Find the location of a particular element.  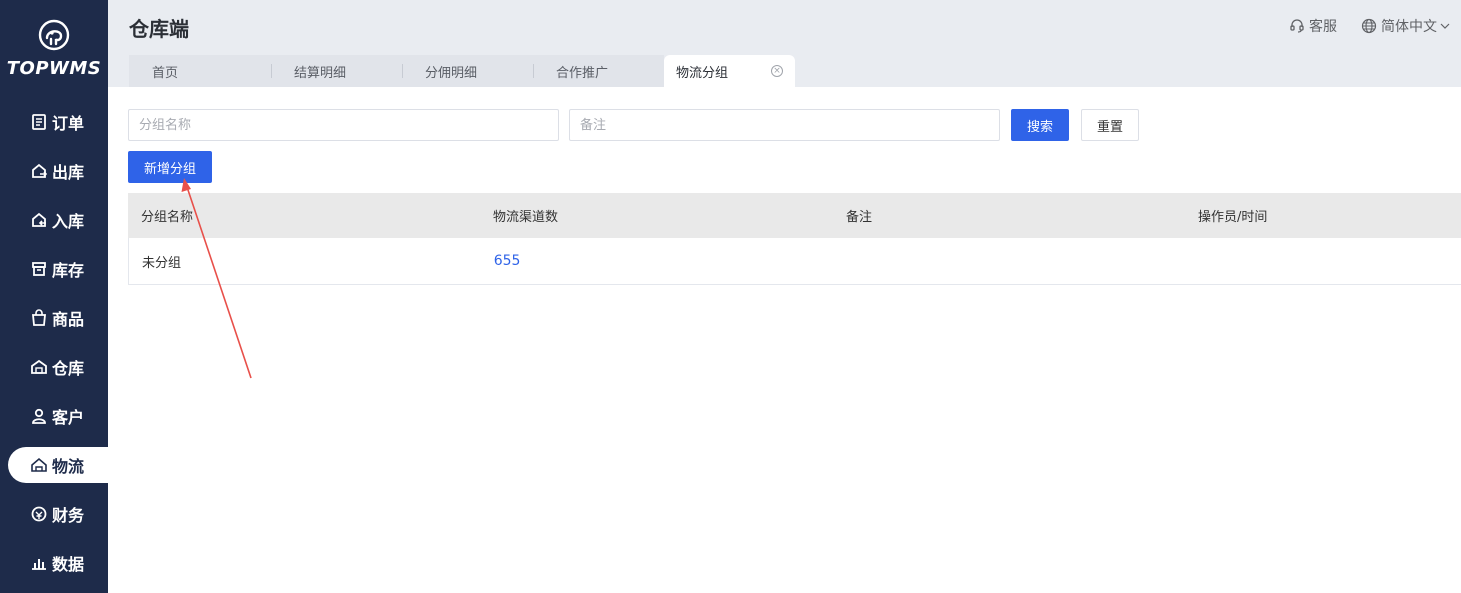

column-header-note: 备注 is located at coordinates (859, 217).